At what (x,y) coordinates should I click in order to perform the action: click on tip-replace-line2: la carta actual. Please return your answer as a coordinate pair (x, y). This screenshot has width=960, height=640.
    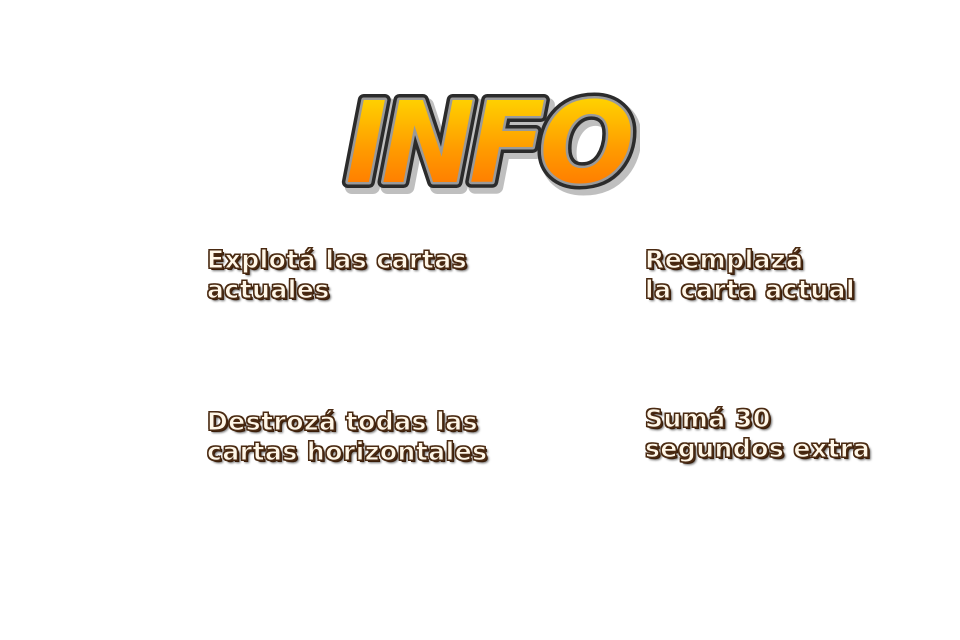
    Looking at the image, I should click on (750, 290).